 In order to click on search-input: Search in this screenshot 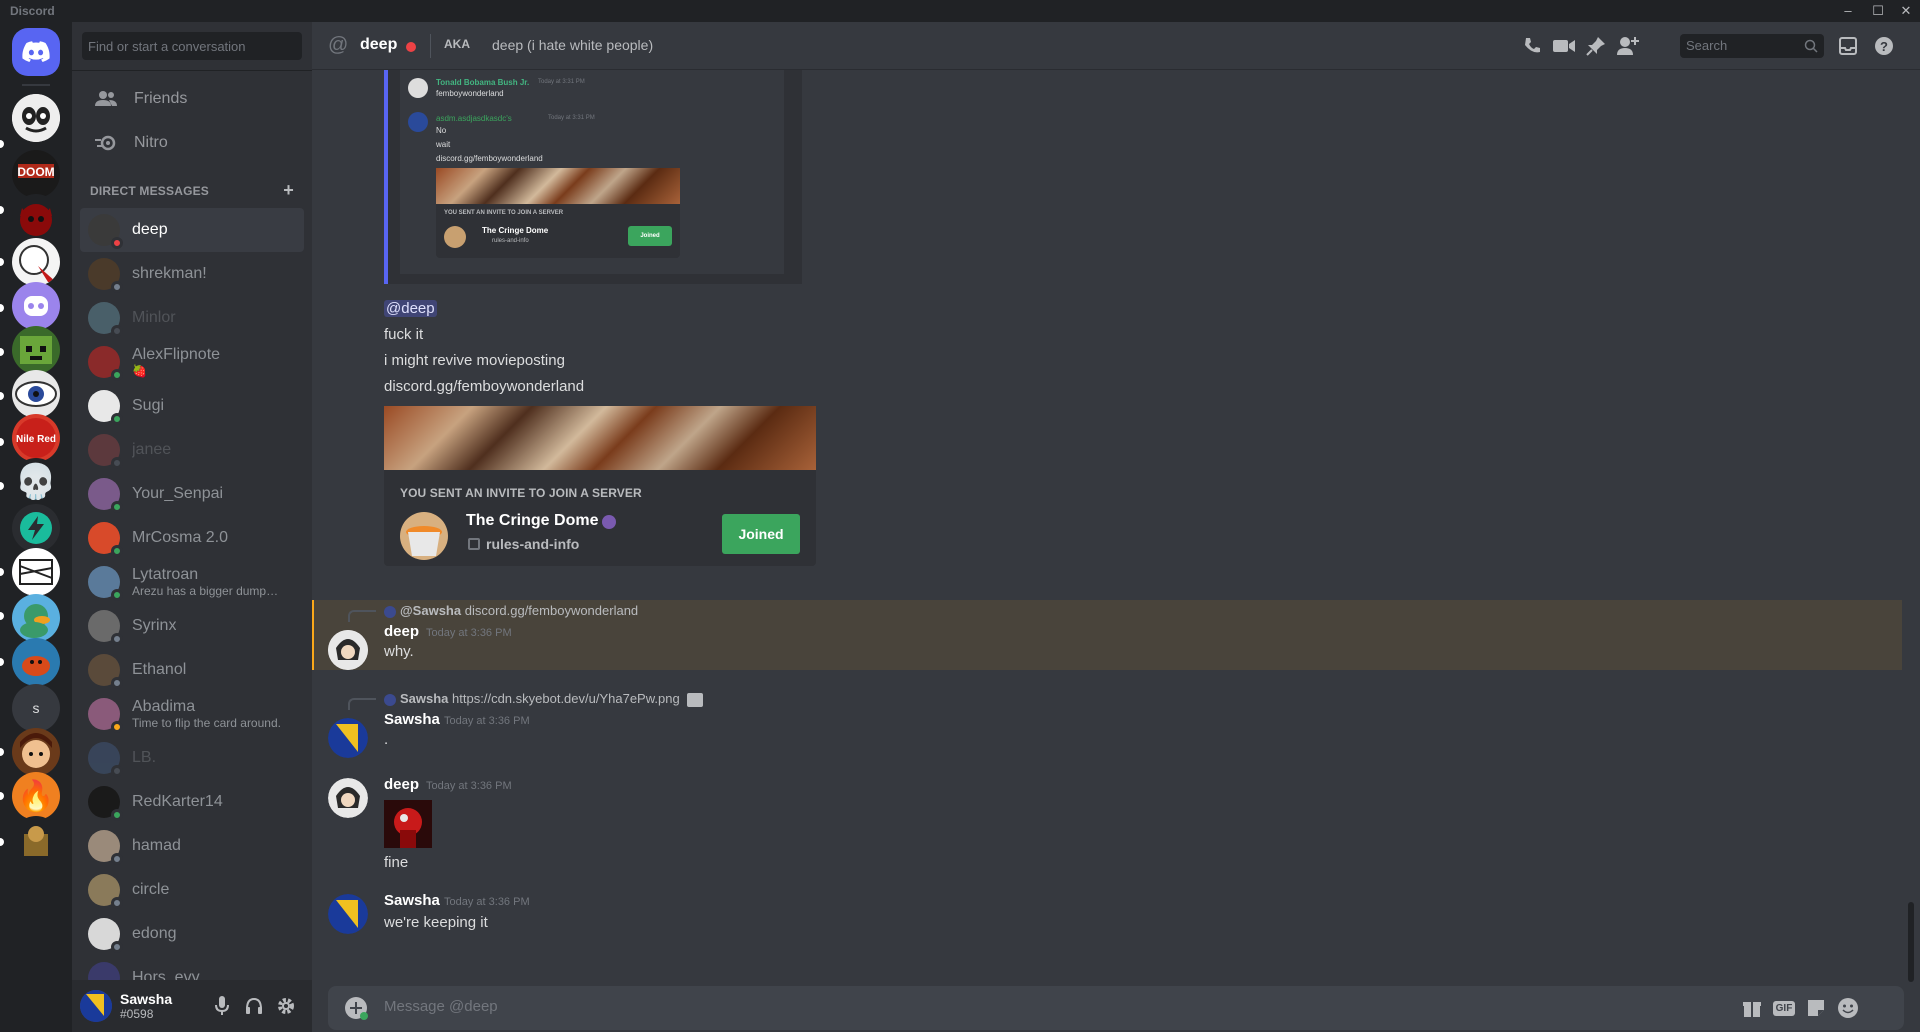, I will do `click(1752, 46)`.